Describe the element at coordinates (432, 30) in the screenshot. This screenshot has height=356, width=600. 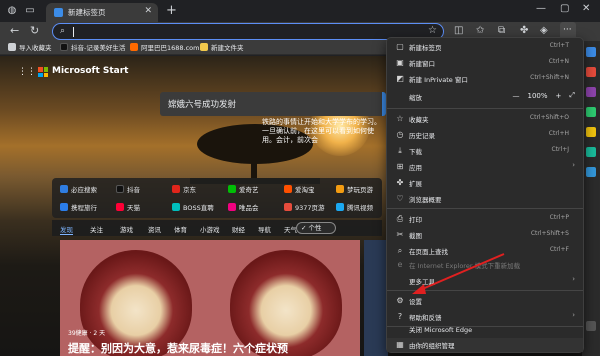
I see `favorite-star-icon: ☆` at that location.